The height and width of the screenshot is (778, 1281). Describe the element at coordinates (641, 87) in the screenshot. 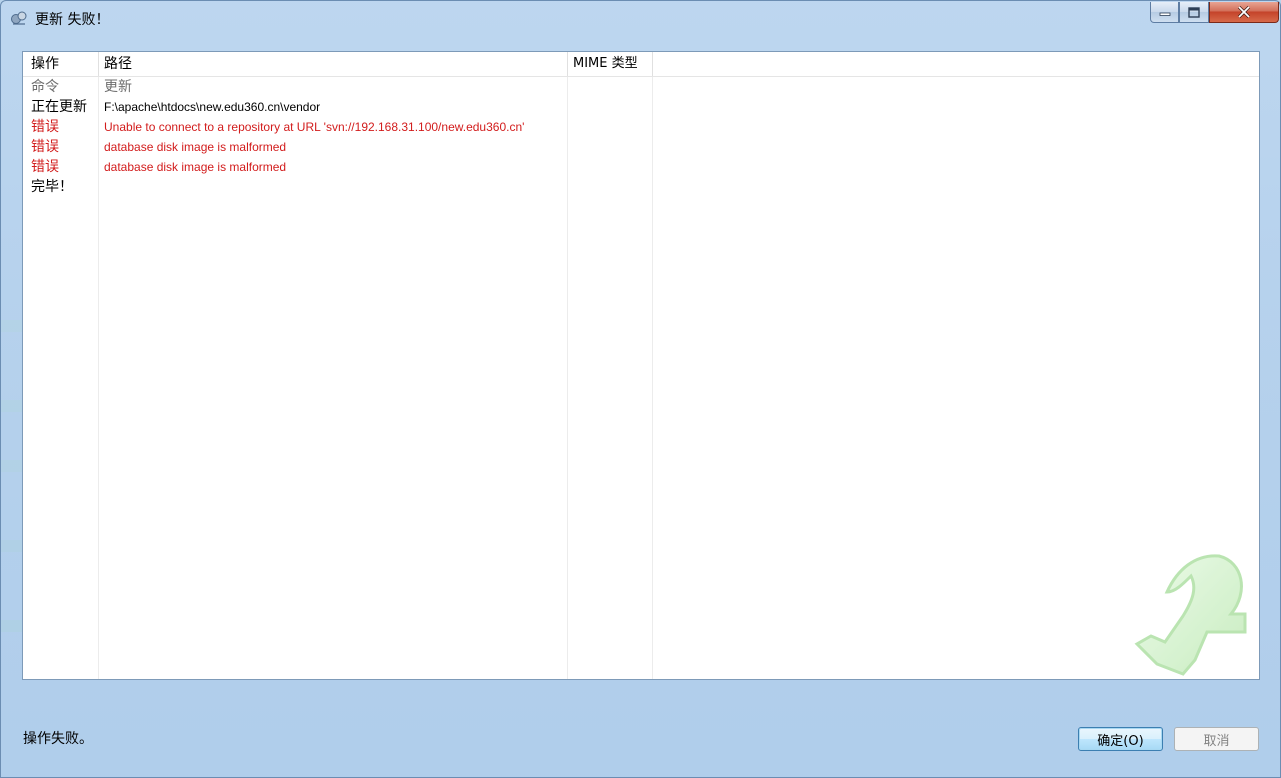

I see `list-item: 命令 更新` at that location.